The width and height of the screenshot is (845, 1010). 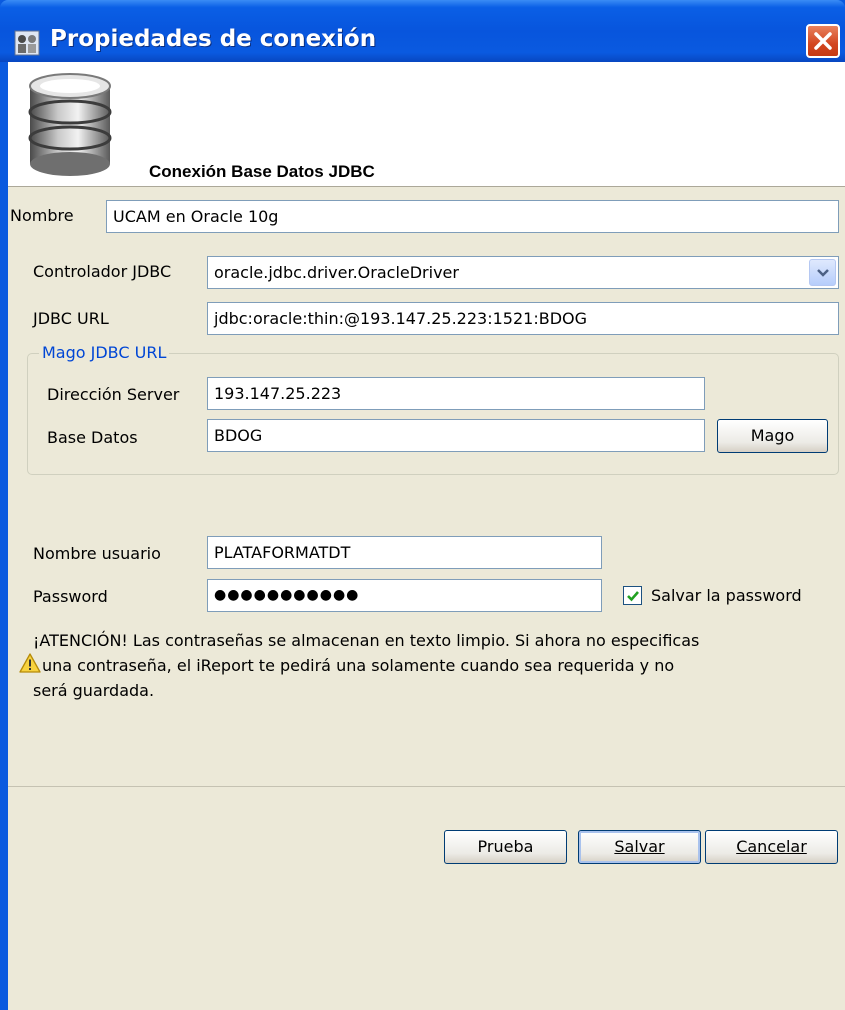 I want to click on url-wizard-legend: Mago JDBC URL, so click(x=104, y=352).